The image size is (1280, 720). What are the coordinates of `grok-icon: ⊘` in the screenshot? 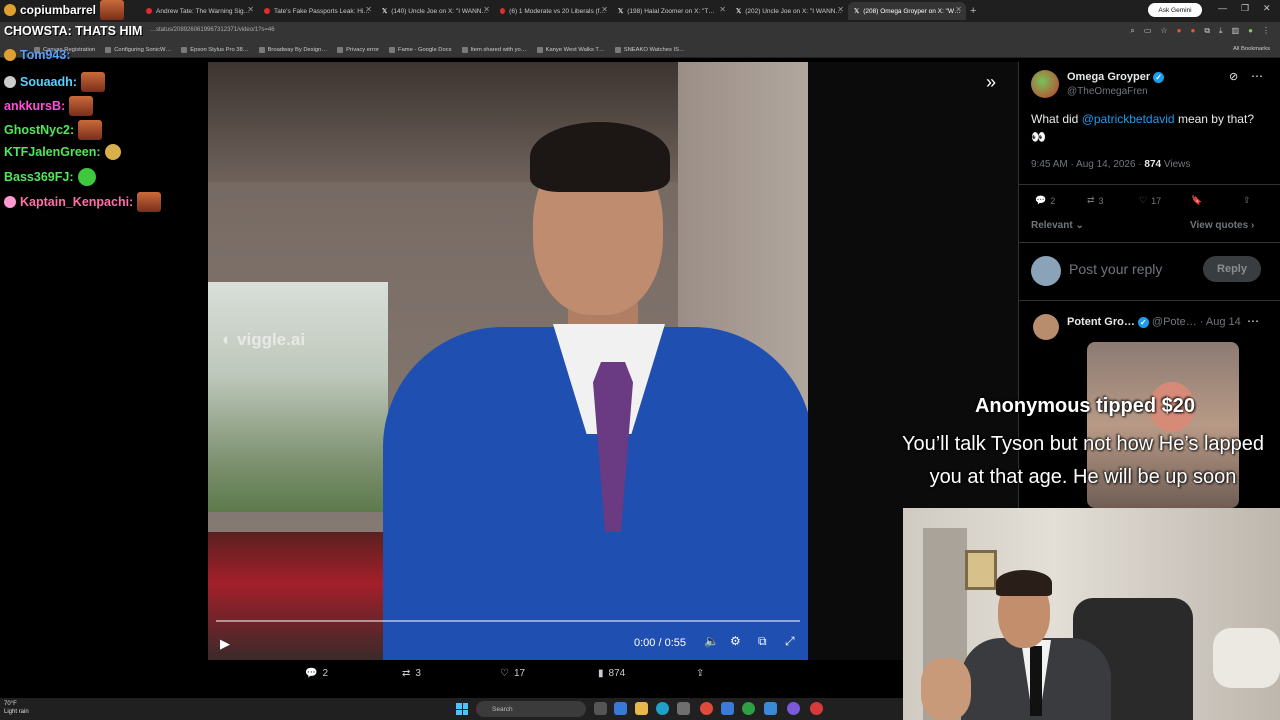 It's located at (1233, 76).